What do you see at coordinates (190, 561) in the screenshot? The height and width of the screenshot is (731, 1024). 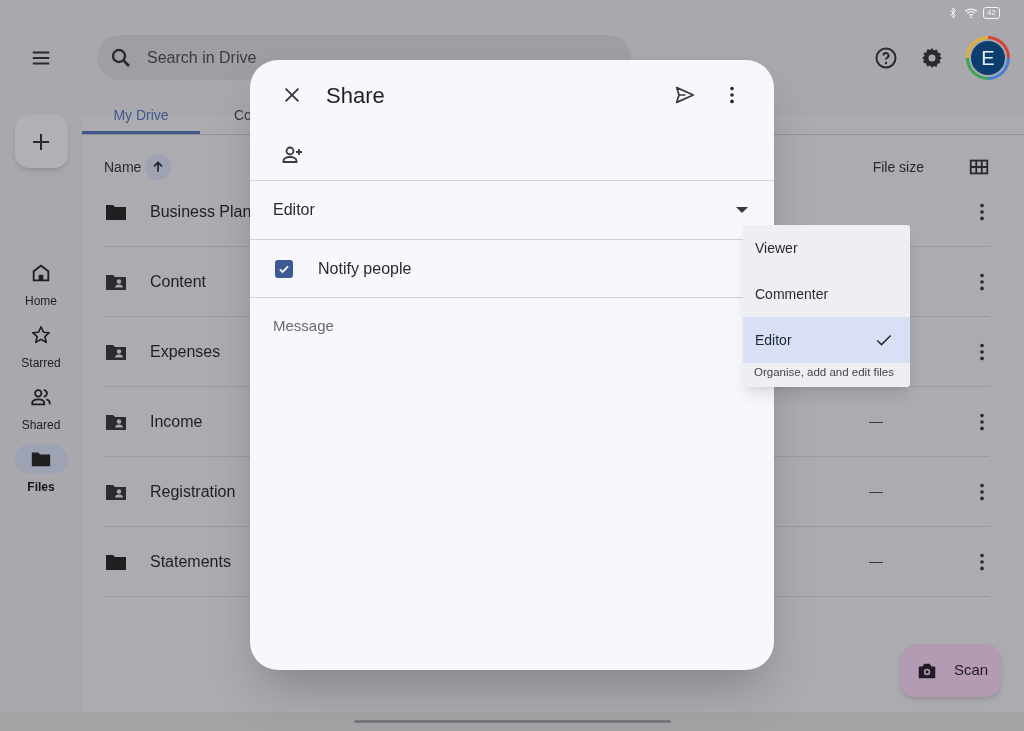 I see `folder-name: Statements` at bounding box center [190, 561].